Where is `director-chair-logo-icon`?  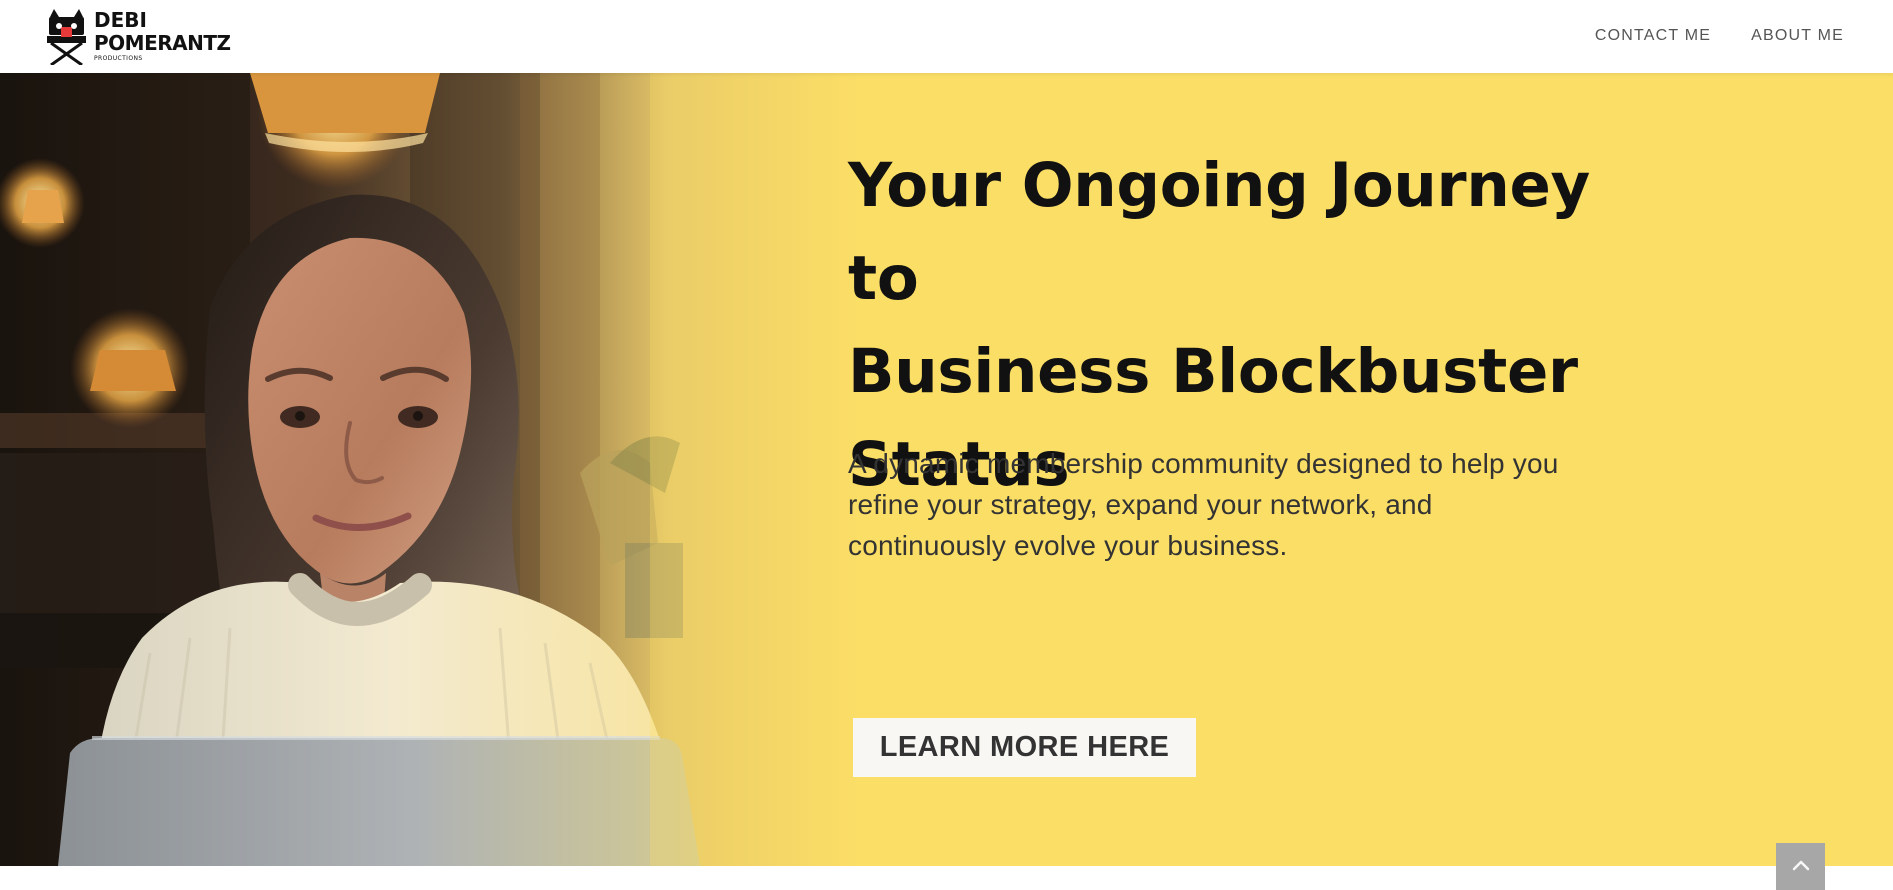
director-chair-logo-icon is located at coordinates (66, 37).